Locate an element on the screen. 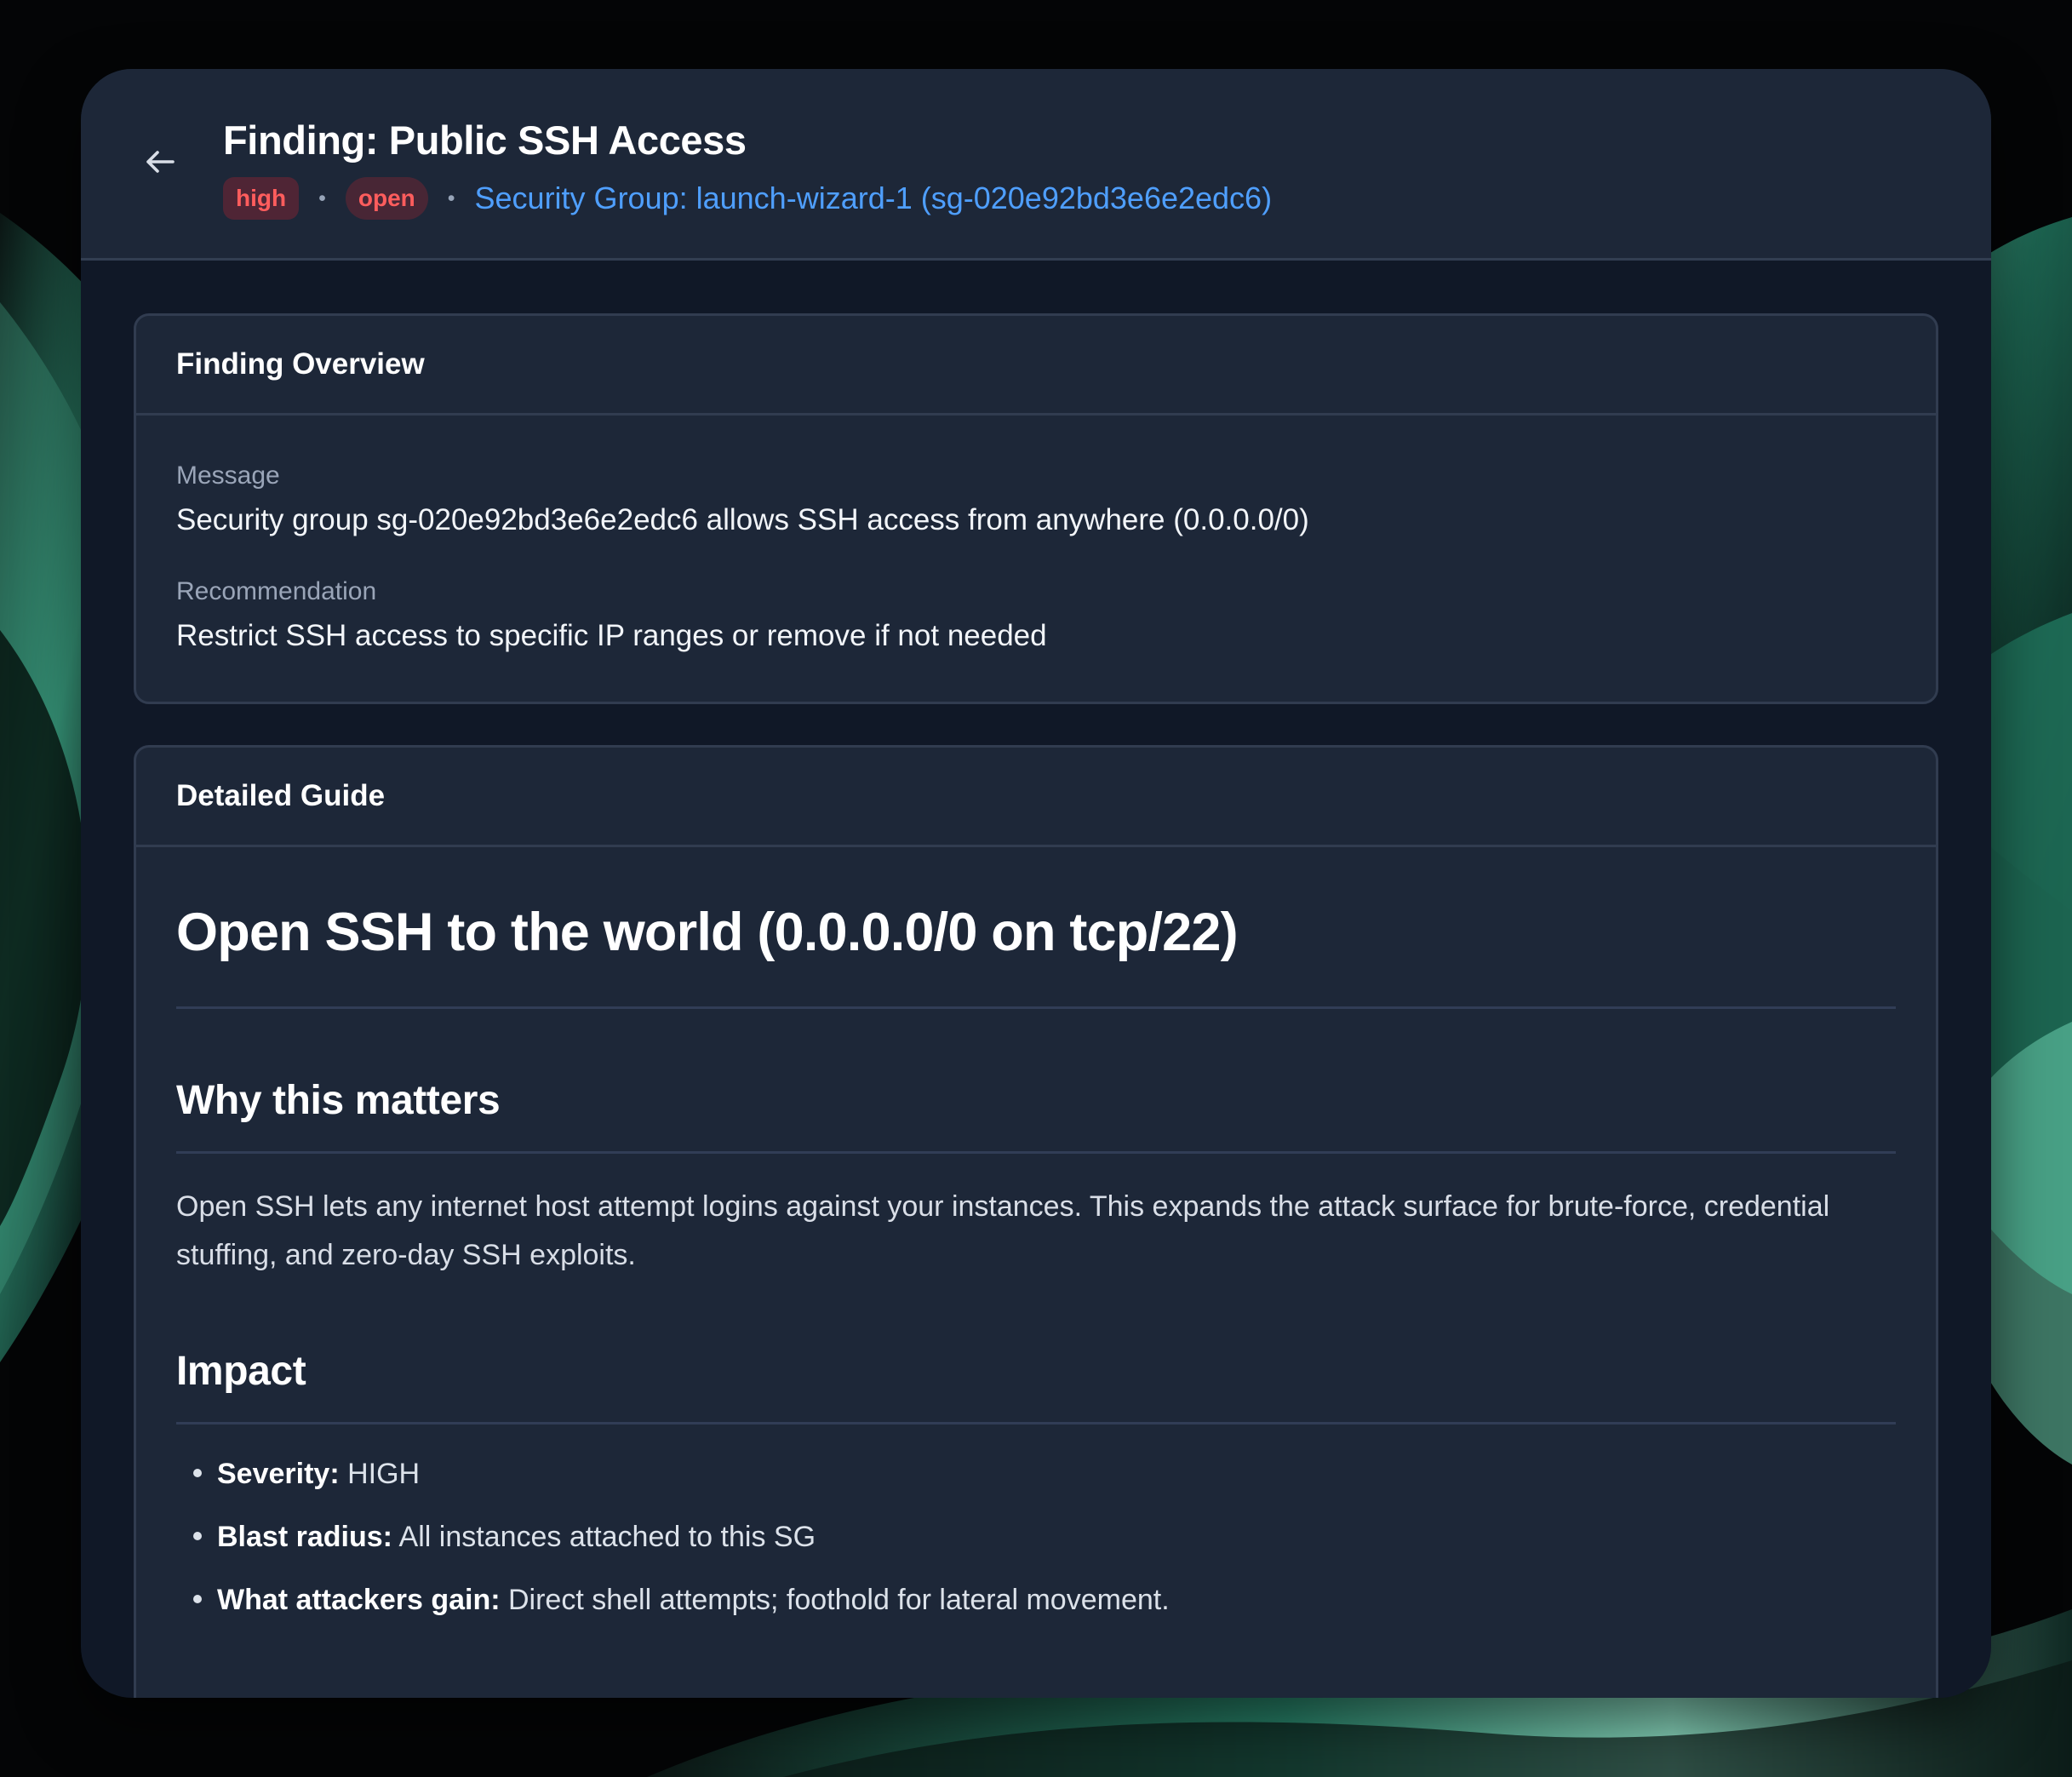 This screenshot has height=1777, width=2072. impact-item-severity: Severity: HIGH is located at coordinates (1036, 1474).